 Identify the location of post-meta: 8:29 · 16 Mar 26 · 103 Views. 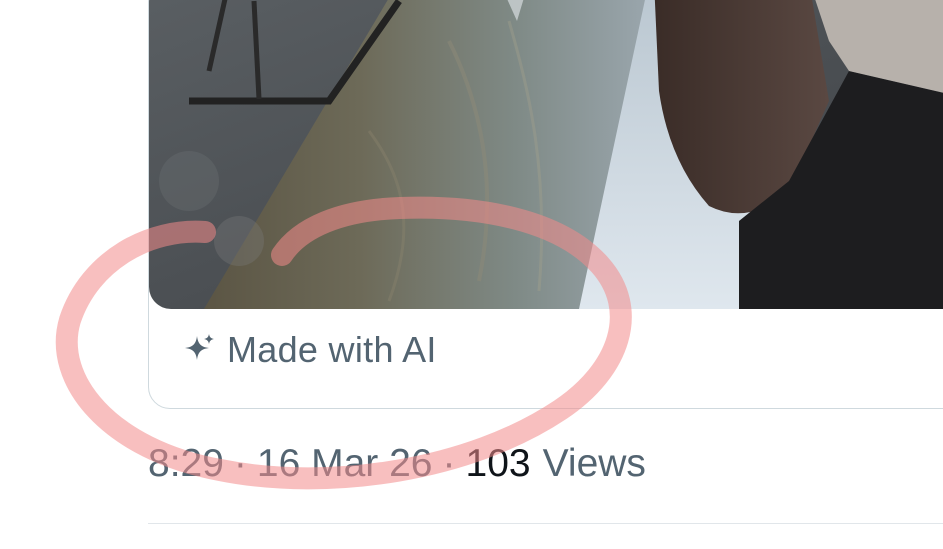
(397, 464).